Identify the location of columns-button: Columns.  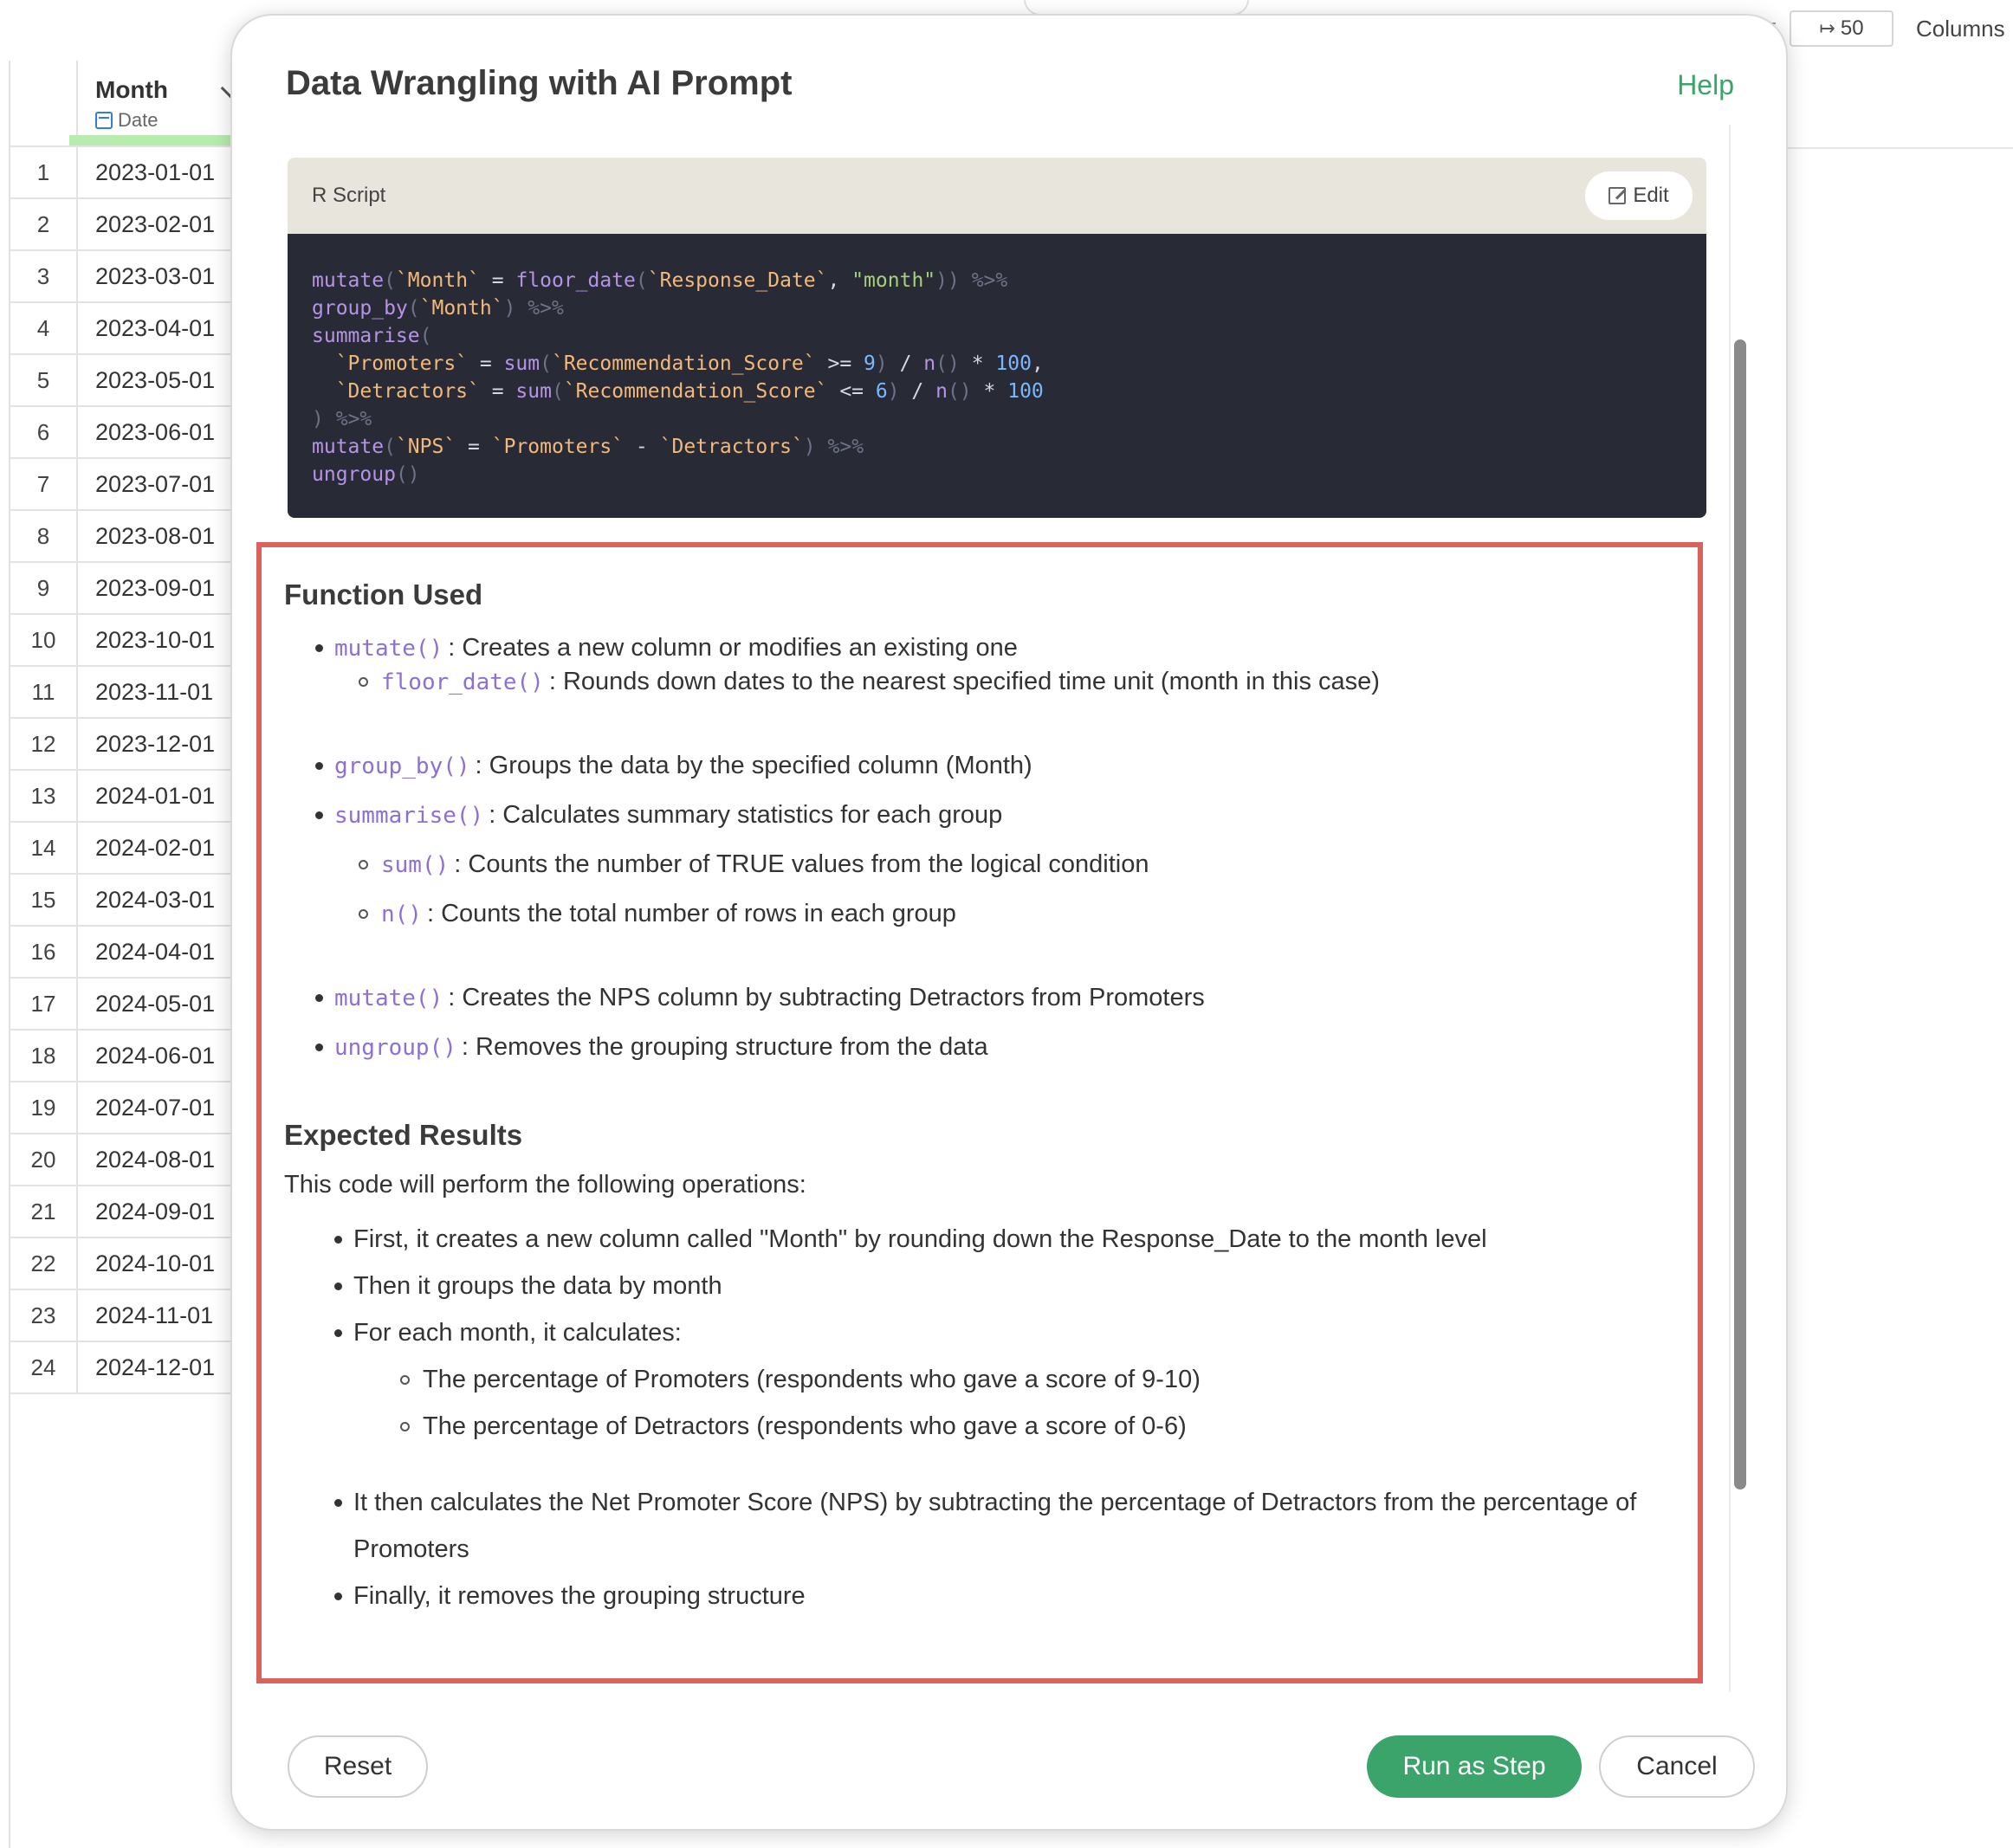
(1960, 29).